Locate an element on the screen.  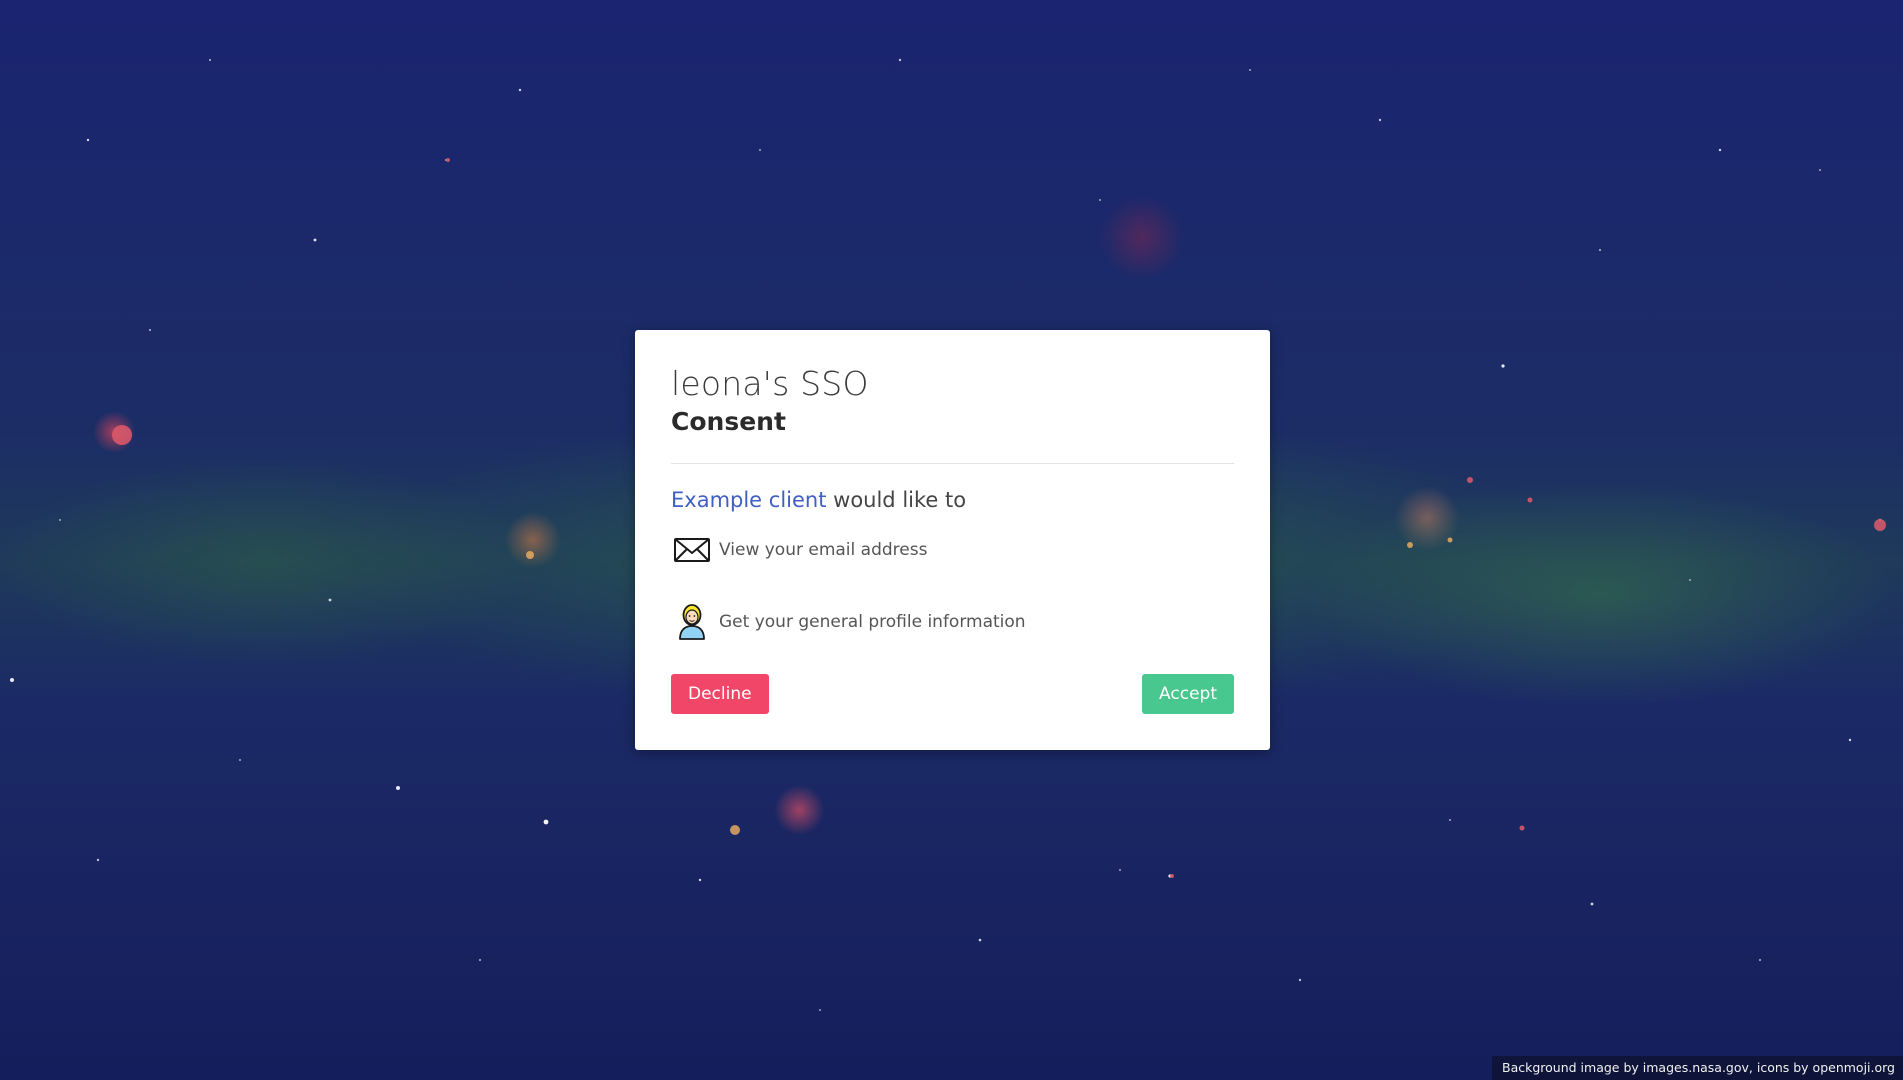
scope-profile: Get your general profile information is located at coordinates (952, 622).